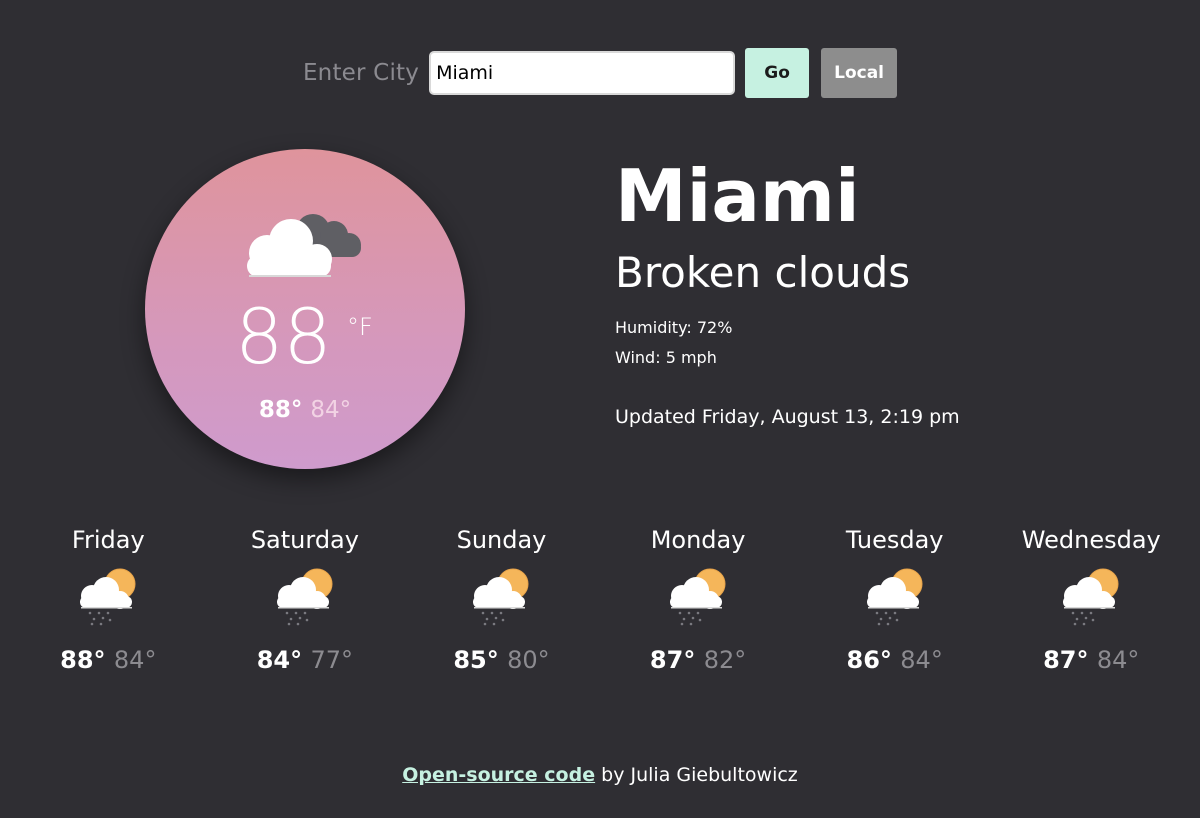 This screenshot has height=818, width=1200. What do you see at coordinates (498, 775) in the screenshot?
I see `open-source-link: Open-source code` at bounding box center [498, 775].